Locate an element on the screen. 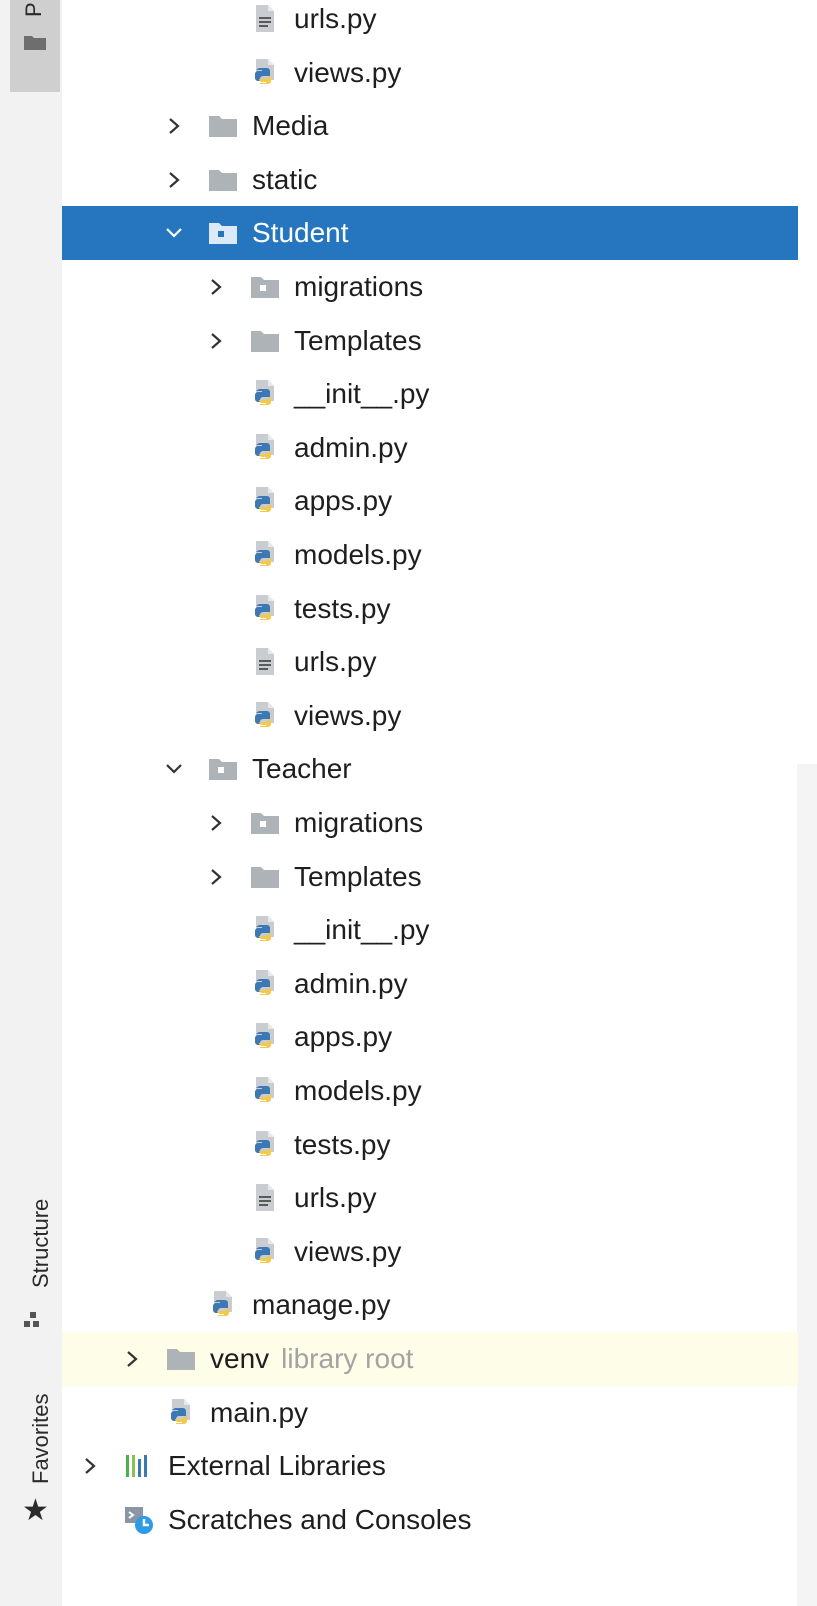 The width and height of the screenshot is (817, 1606). favorites-tab-label: Favorites is located at coordinates (40, 1438).